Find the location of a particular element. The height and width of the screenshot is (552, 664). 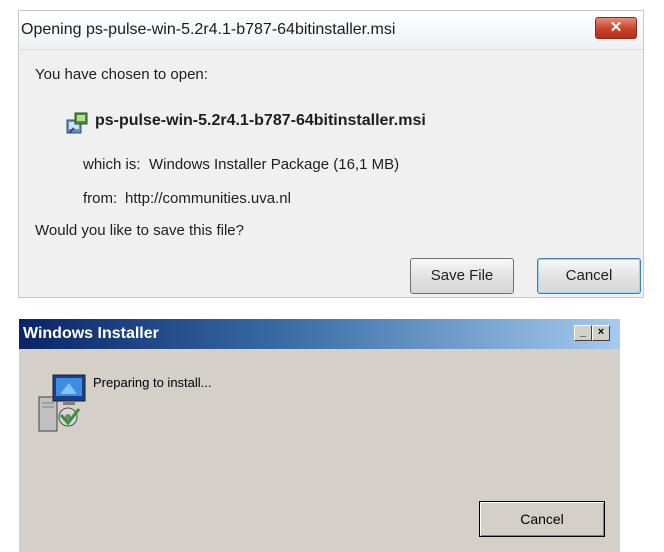

cancel-button: Cancel is located at coordinates (589, 276).